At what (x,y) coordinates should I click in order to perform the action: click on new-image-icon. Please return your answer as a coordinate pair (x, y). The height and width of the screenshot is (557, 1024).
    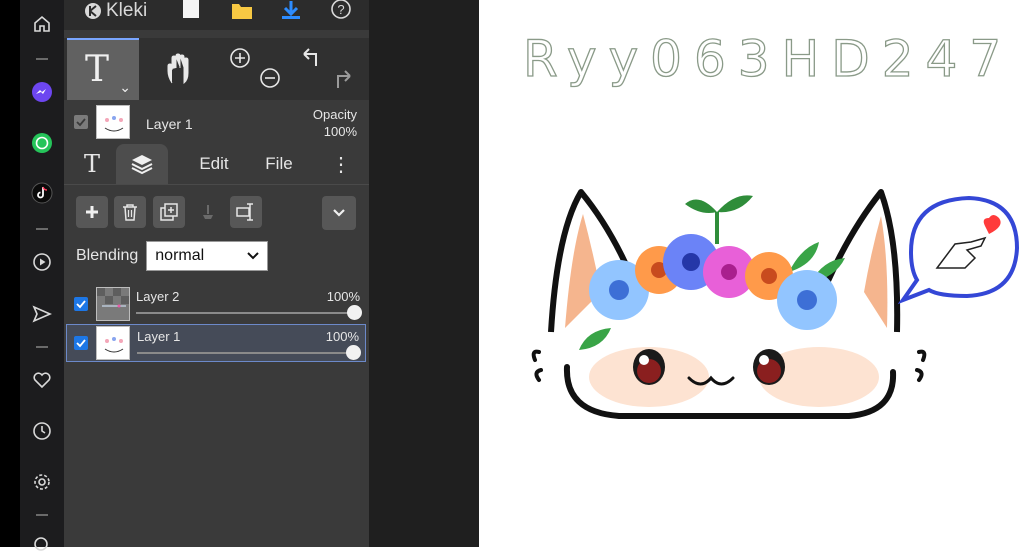
    Looking at the image, I should click on (191, 10).